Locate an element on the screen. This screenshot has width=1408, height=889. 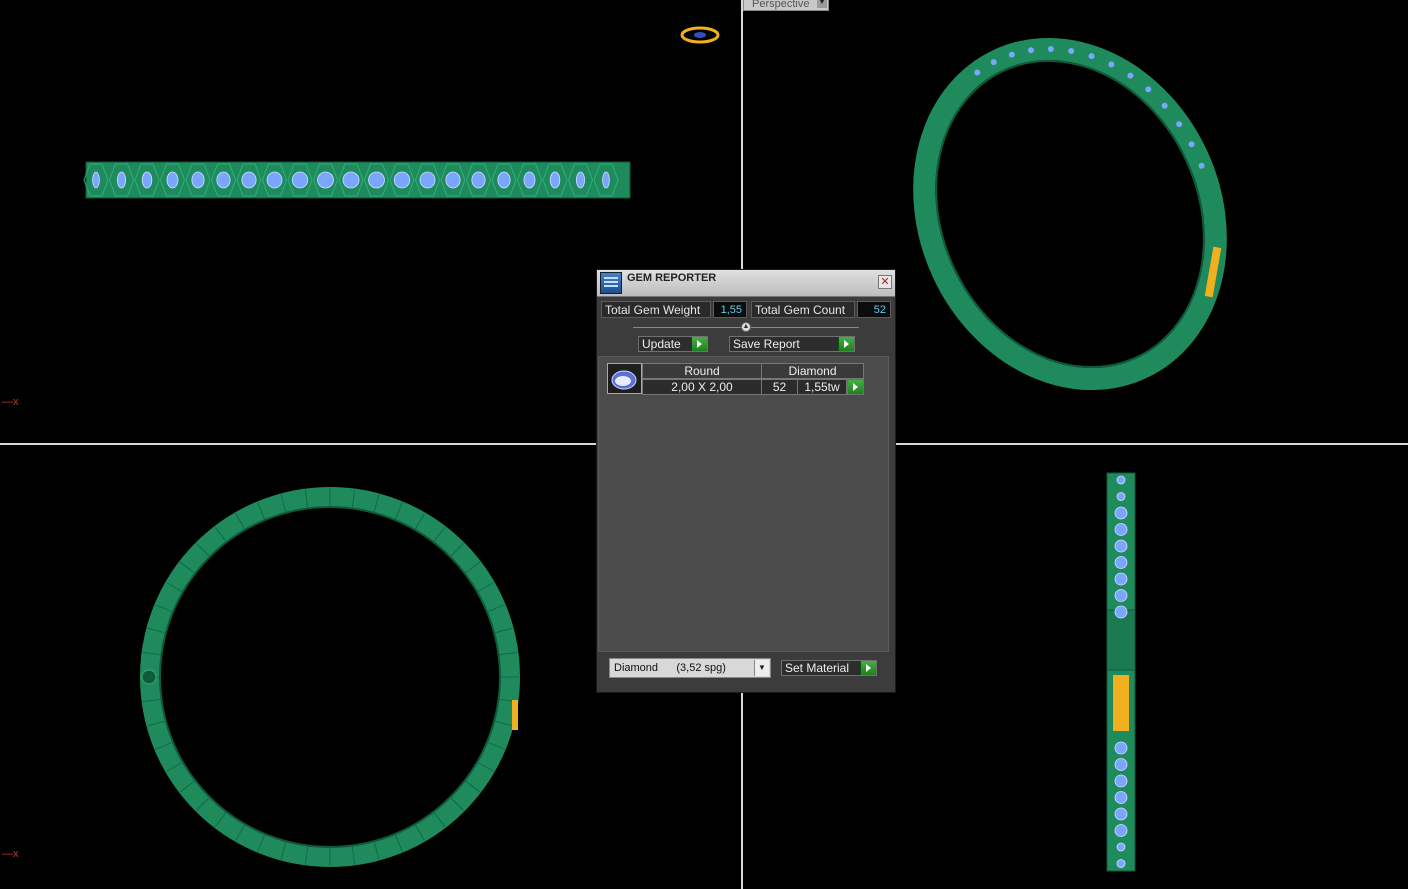
gem-list: Round Diamond 2,00 X 2,00 52 1,55tw is located at coordinates (743, 504).